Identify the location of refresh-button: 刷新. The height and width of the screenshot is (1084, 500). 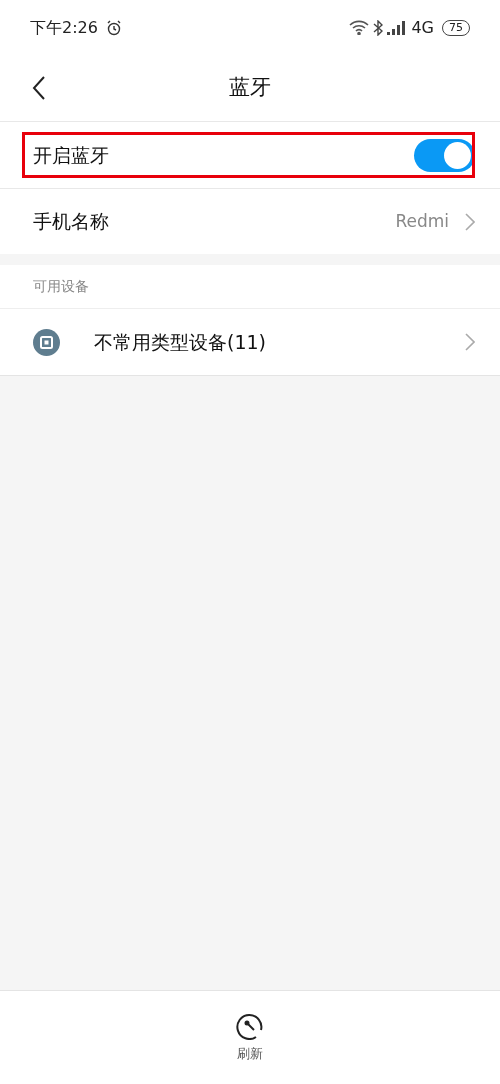
(250, 1037).